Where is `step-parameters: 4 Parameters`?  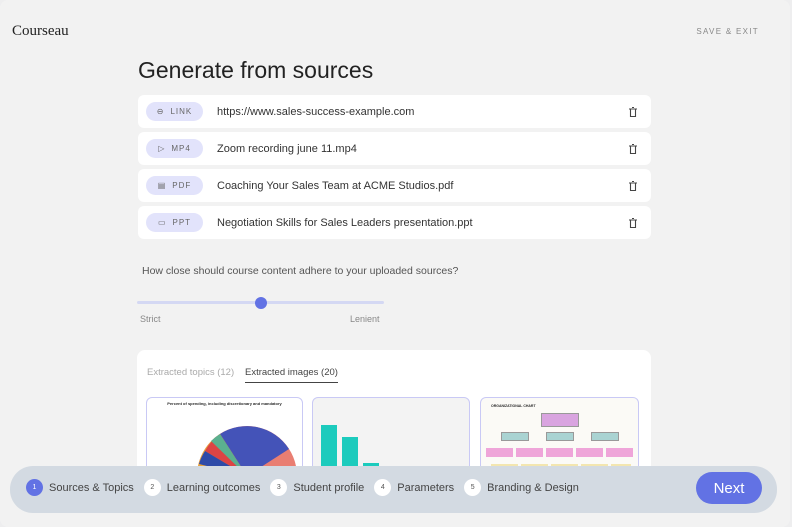 step-parameters: 4 Parameters is located at coordinates (414, 487).